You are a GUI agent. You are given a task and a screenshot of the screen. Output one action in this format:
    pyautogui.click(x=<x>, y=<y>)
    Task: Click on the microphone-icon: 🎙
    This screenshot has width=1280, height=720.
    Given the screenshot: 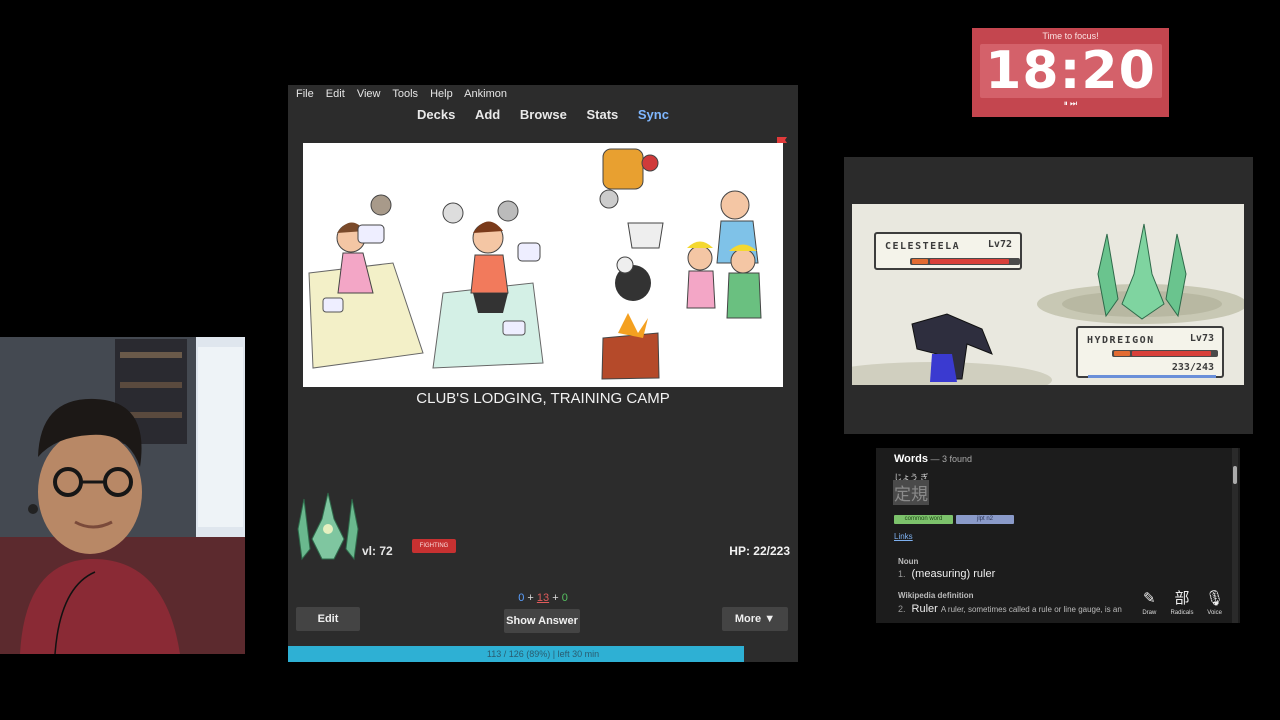 What is the action you would take?
    pyautogui.click(x=1215, y=598)
    